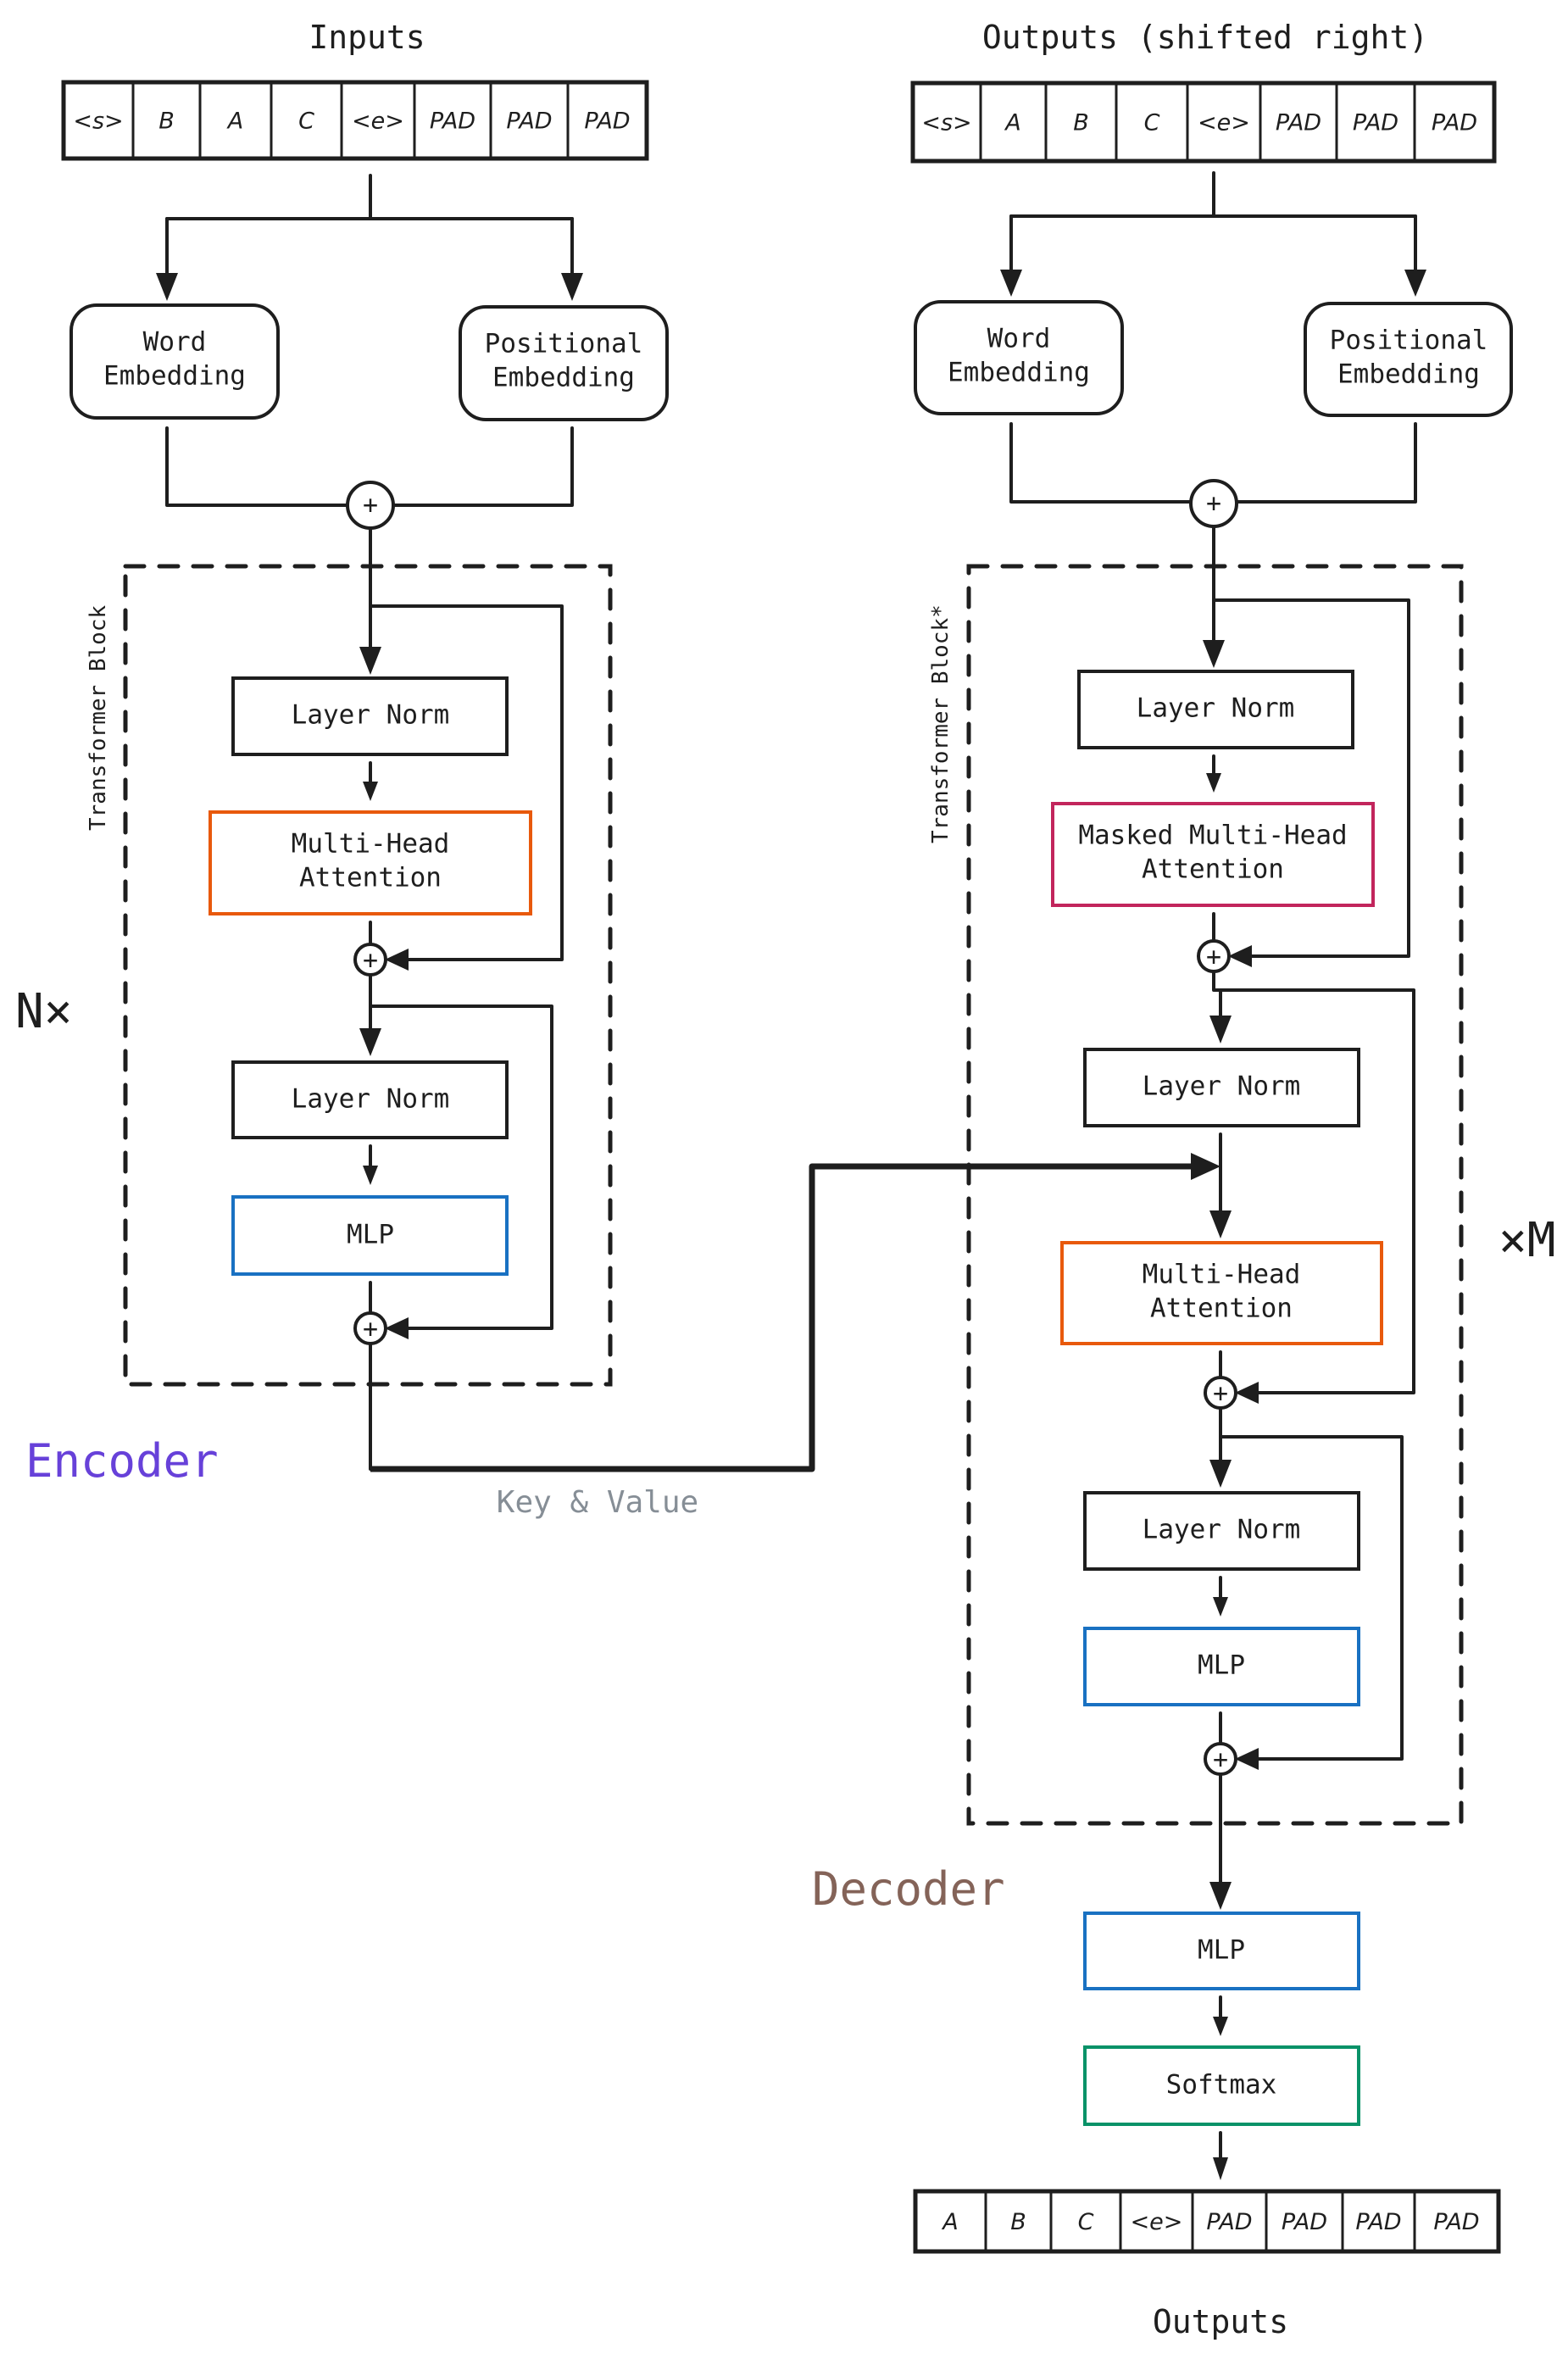  What do you see at coordinates (98, 718) in the screenshot?
I see `transformer-block-label: Transformer Block` at bounding box center [98, 718].